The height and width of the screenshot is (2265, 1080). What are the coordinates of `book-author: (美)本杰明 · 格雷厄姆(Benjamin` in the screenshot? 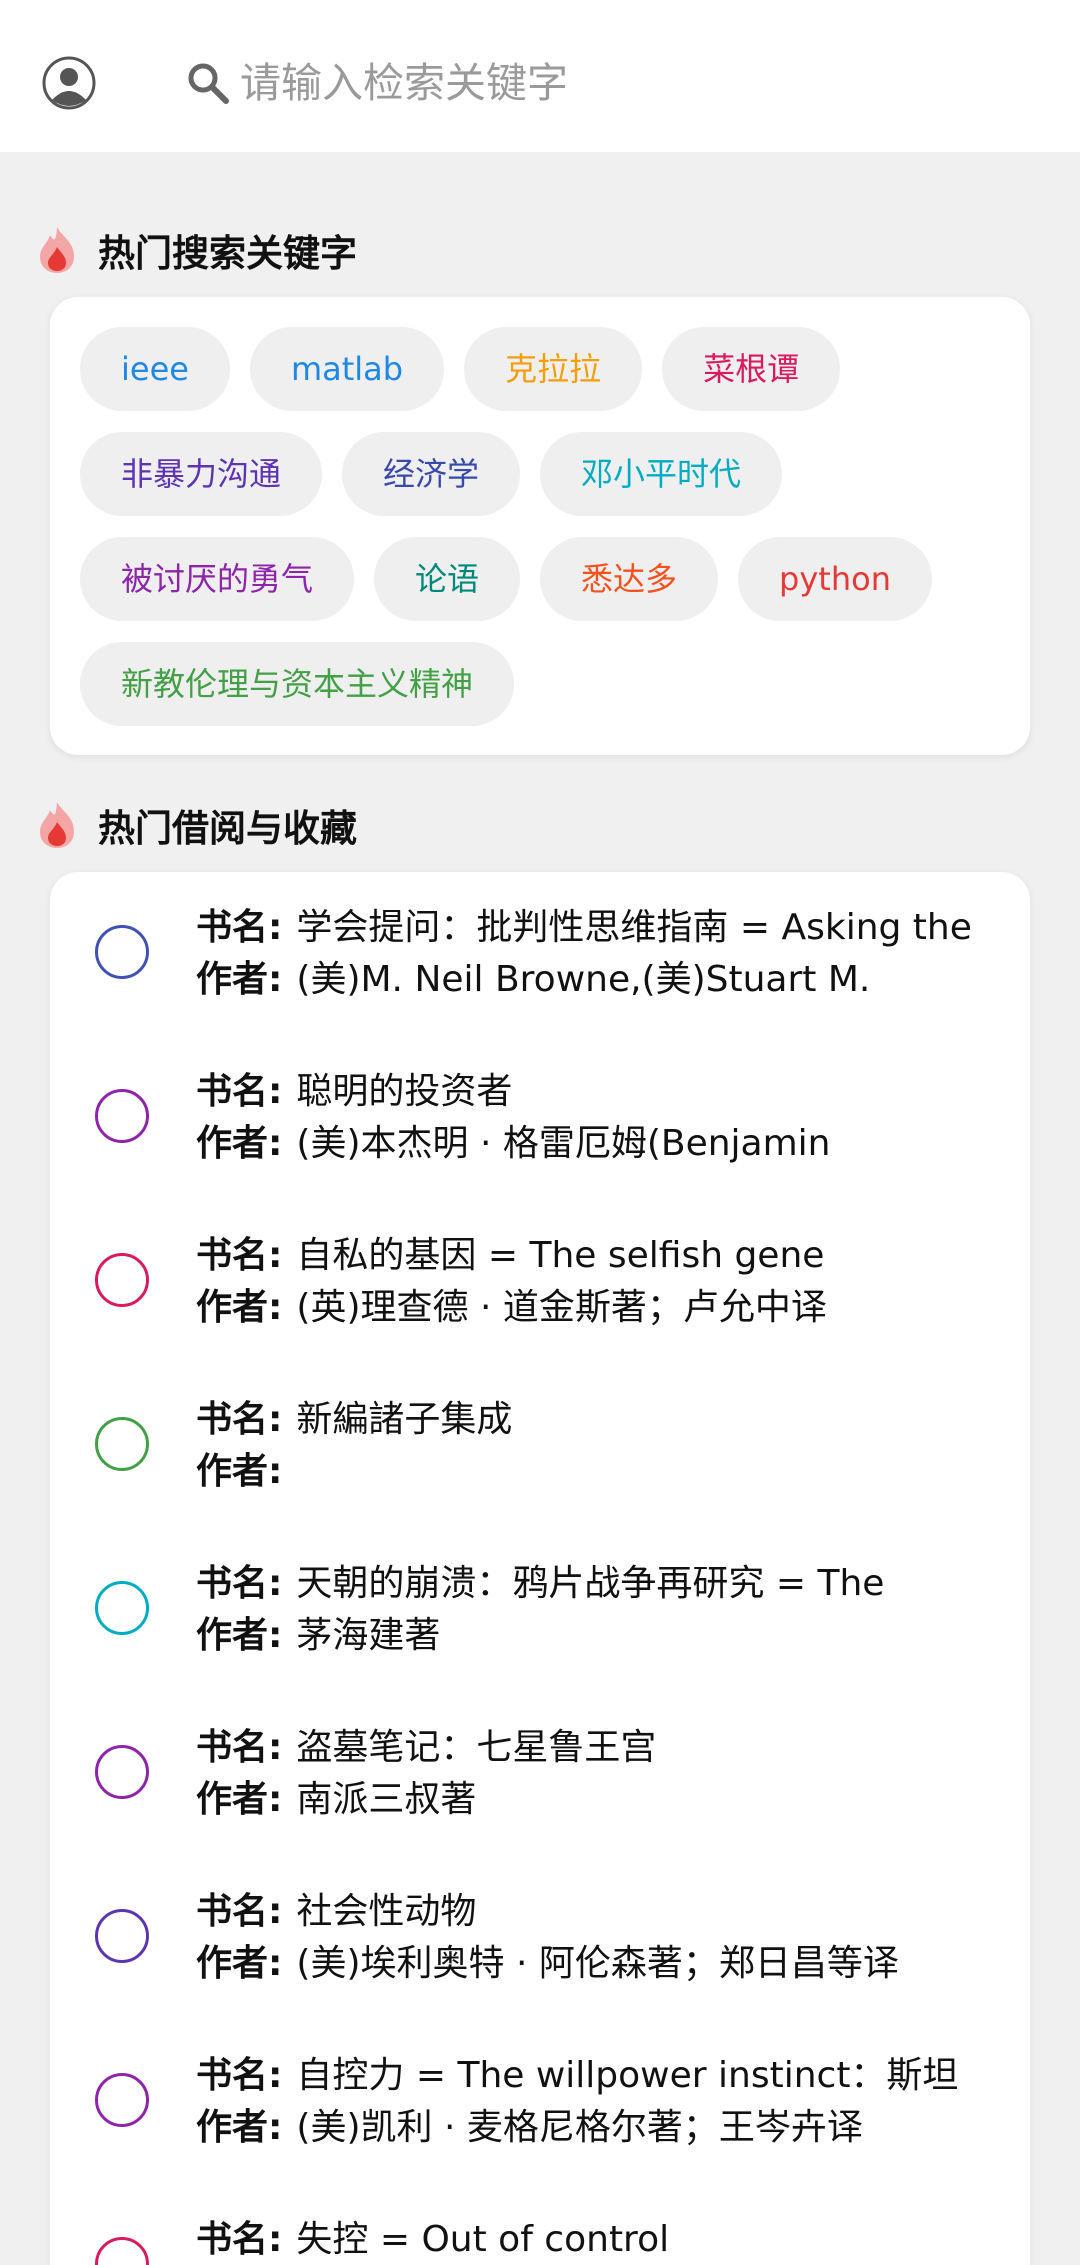 It's located at (563, 1143).